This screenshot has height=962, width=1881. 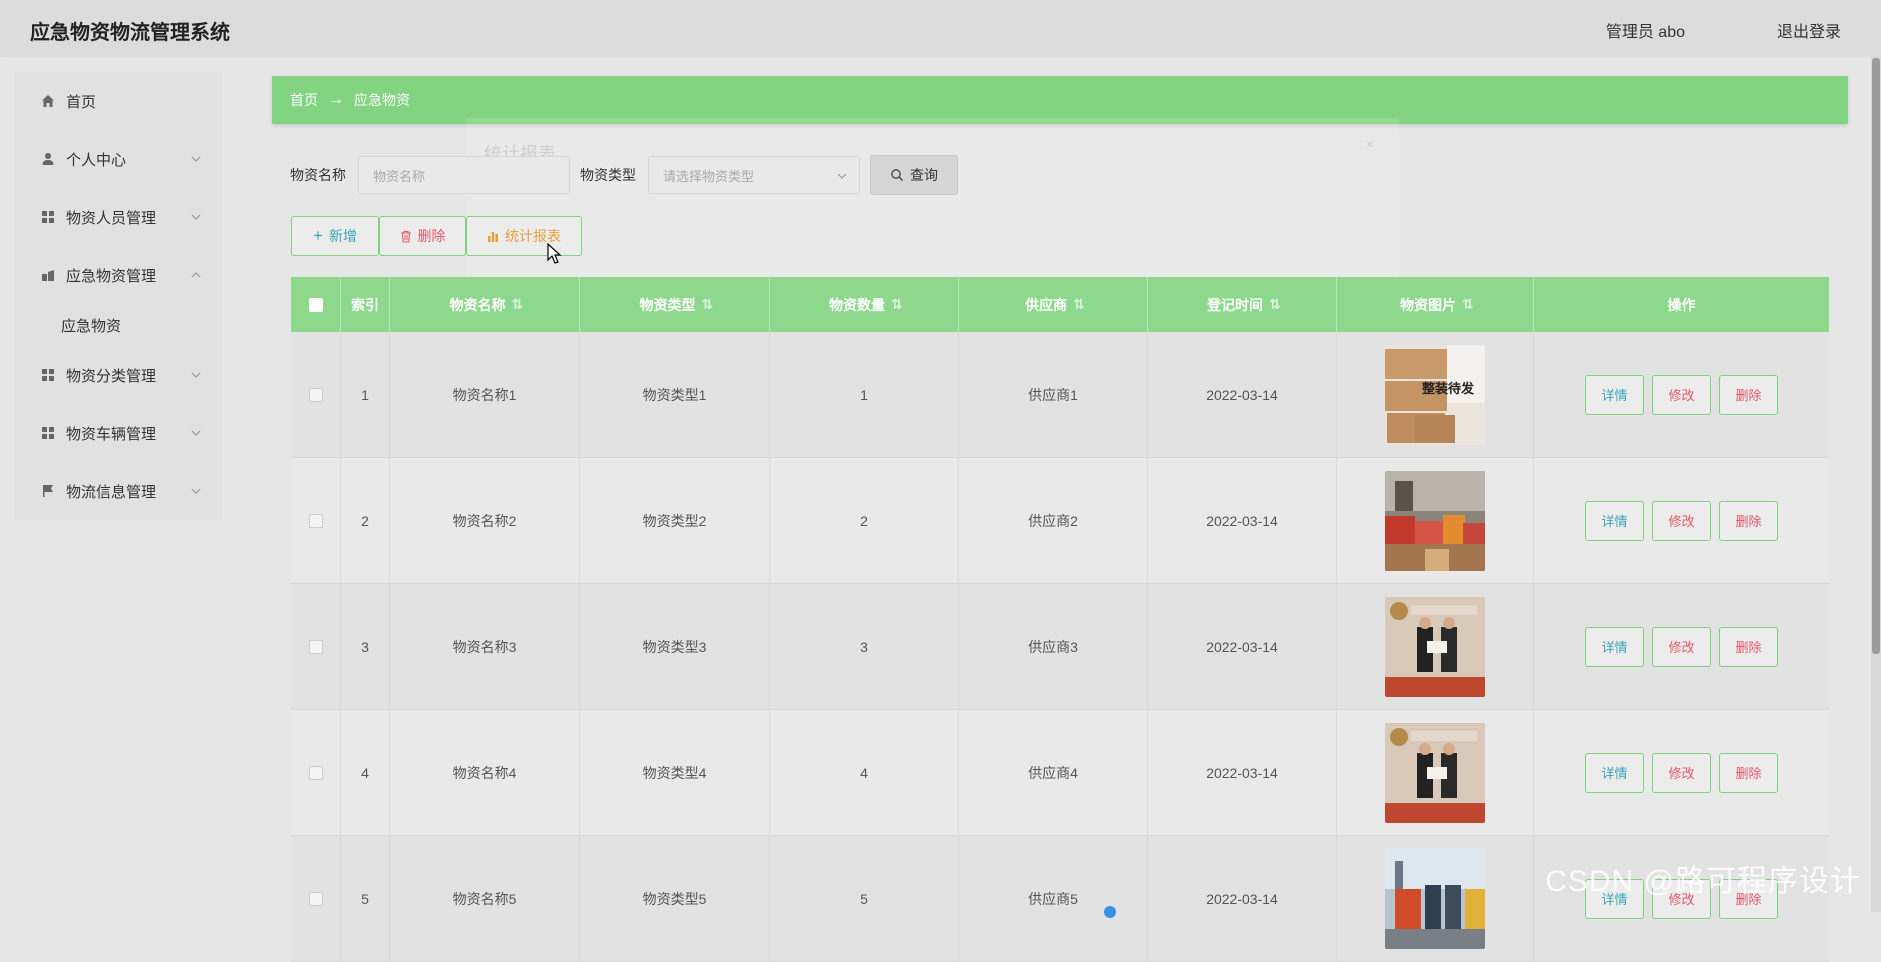 I want to click on supply-image-supplies, so click(x=1435, y=520).